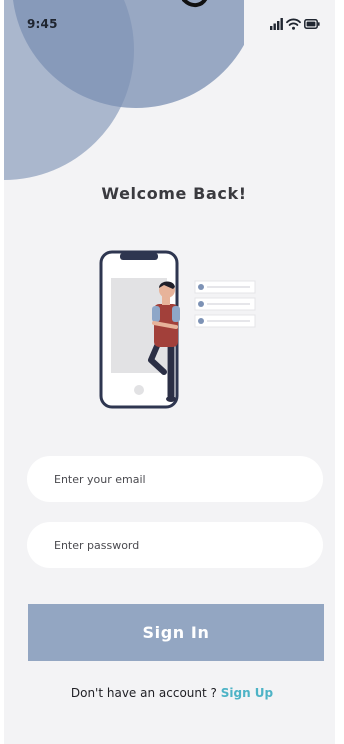 The image size is (344, 744). I want to click on password-field, so click(175, 545).